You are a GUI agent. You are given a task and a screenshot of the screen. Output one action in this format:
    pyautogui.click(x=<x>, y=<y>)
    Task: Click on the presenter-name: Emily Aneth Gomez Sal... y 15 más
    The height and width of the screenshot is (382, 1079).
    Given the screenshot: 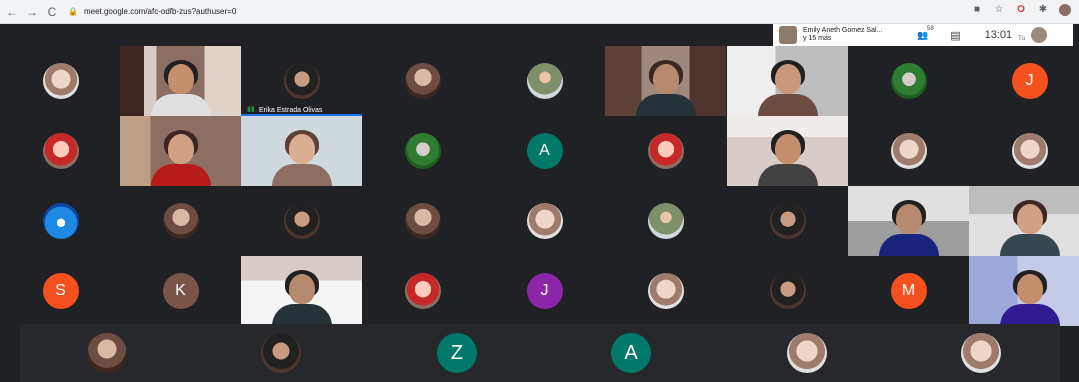 What is the action you would take?
    pyautogui.click(x=849, y=35)
    